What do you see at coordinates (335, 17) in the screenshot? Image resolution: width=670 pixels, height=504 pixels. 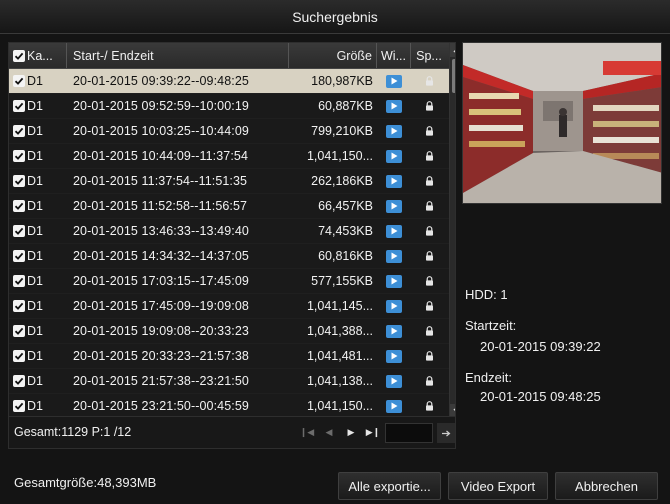 I see `dialog-title: Suchergebnis` at bounding box center [335, 17].